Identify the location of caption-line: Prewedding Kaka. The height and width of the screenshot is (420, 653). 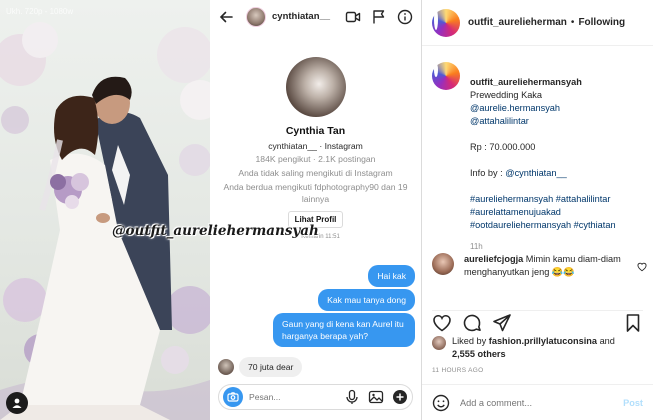
(506, 95).